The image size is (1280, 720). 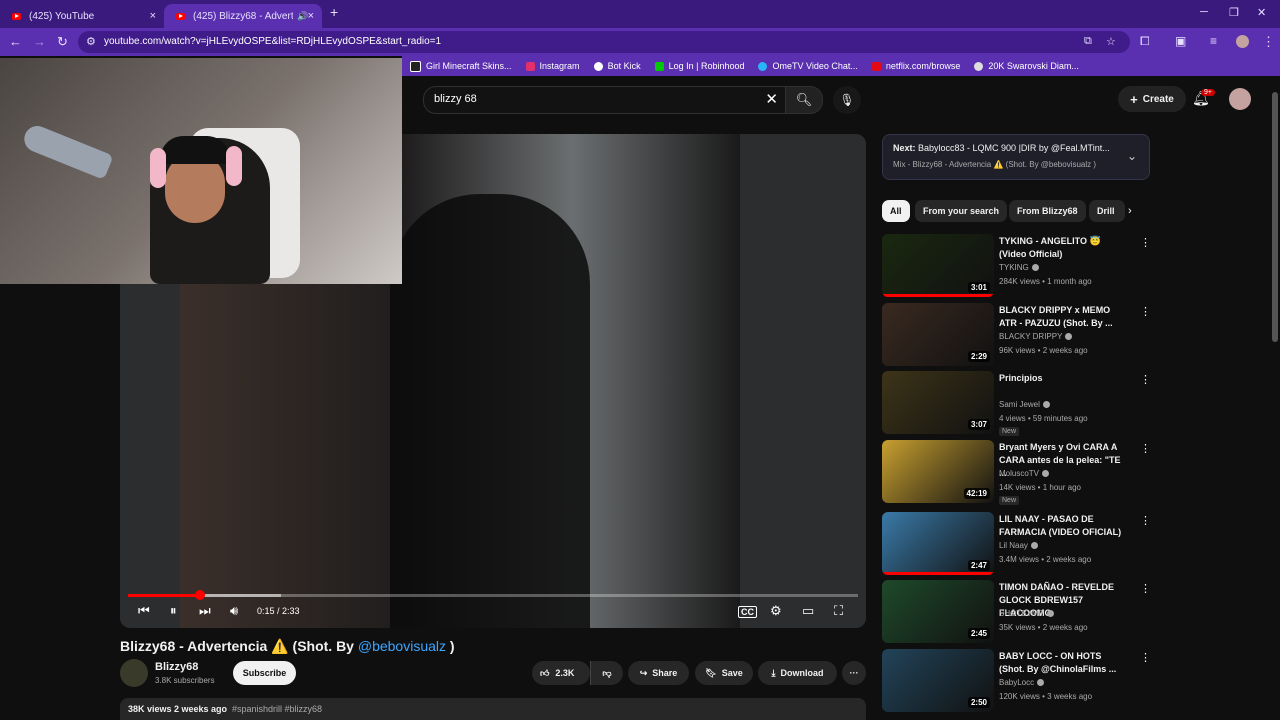 What do you see at coordinates (605, 100) in the screenshot?
I see `search-box: blizzy 68 ✕` at bounding box center [605, 100].